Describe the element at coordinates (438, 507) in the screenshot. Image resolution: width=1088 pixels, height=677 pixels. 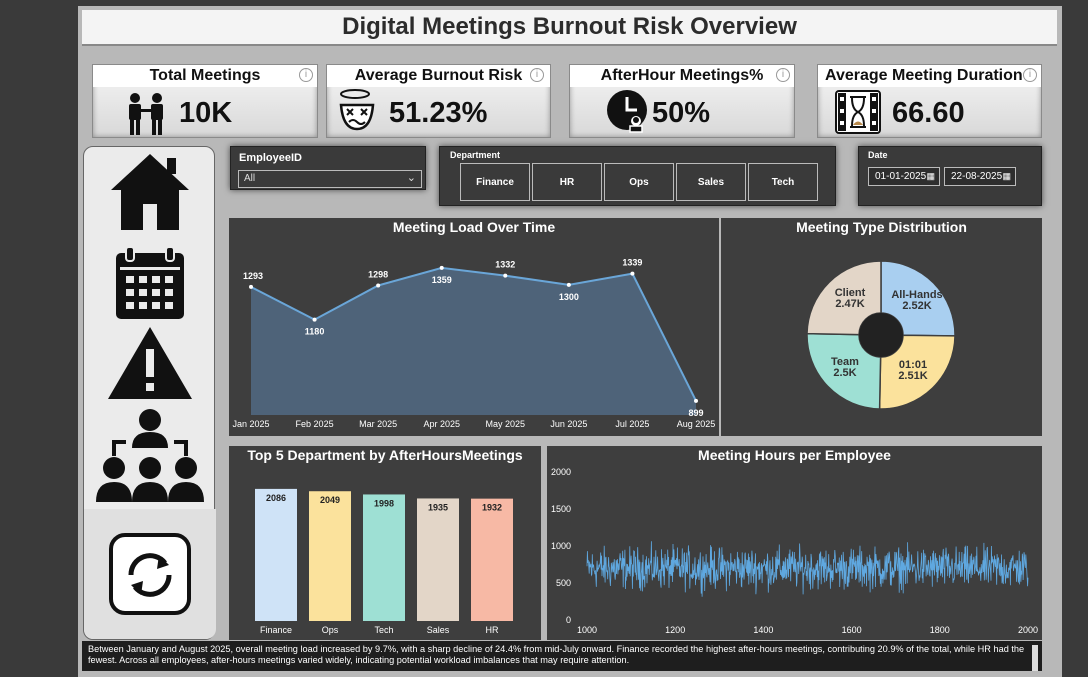
I see `bar-value-label: 1935` at that location.